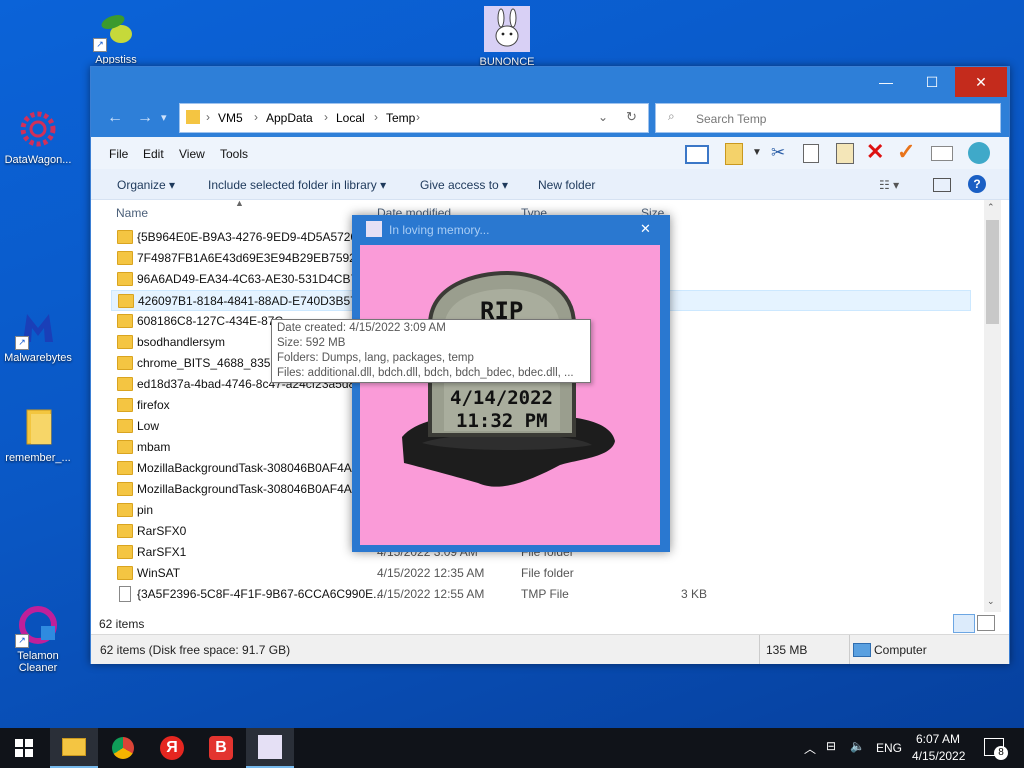 The height and width of the screenshot is (768, 1024). What do you see at coordinates (116, 36) in the screenshot?
I see `desktop-icon-appstiss: ↗ Appstiss` at bounding box center [116, 36].